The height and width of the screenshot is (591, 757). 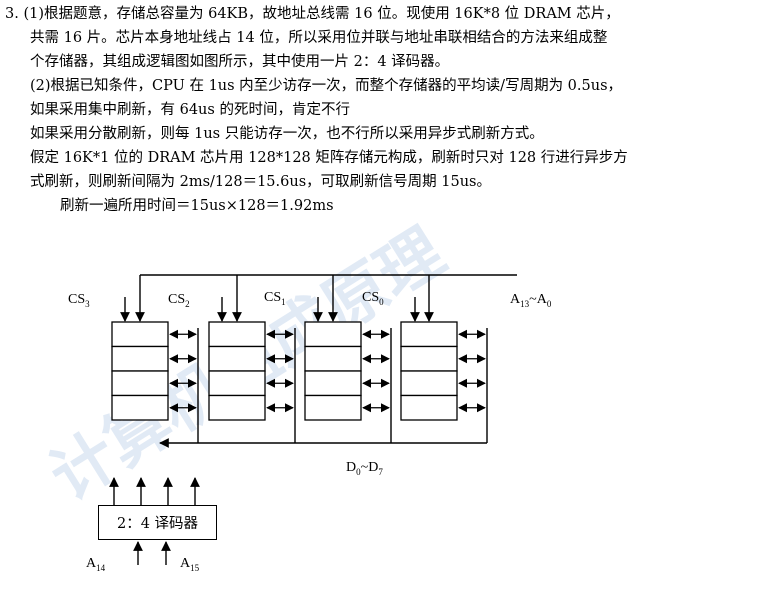 I want to click on data-bus-label: D0~D7, so click(x=364, y=468).